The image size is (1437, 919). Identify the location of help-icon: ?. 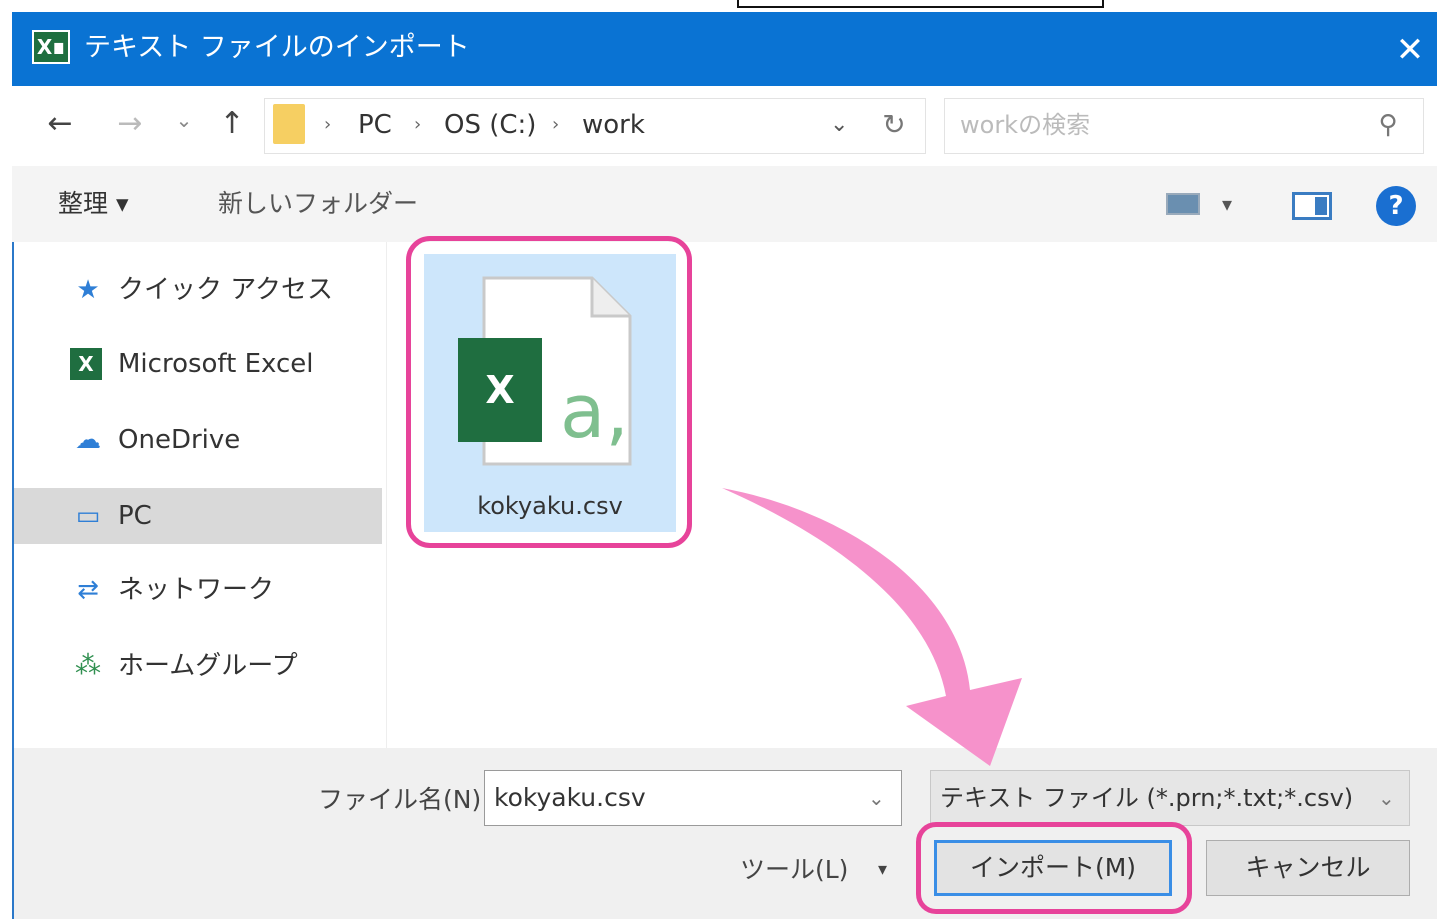
(1396, 206).